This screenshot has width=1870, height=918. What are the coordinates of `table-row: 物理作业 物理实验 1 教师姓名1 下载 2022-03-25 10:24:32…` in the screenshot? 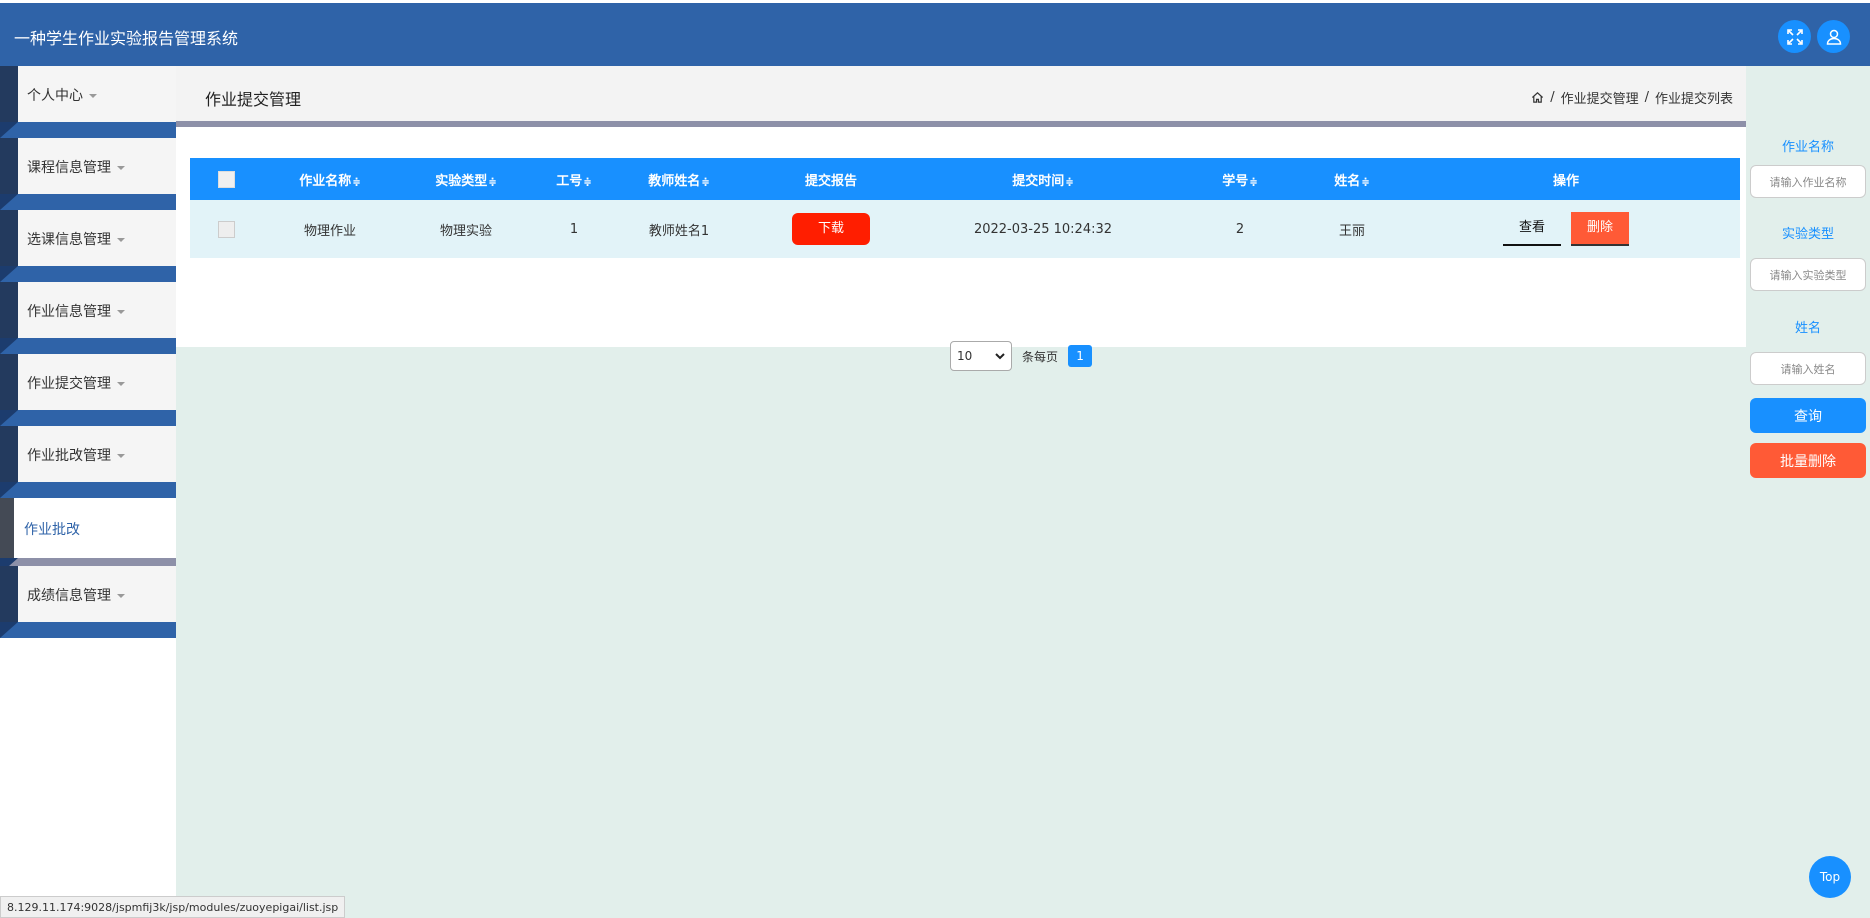 It's located at (965, 229).